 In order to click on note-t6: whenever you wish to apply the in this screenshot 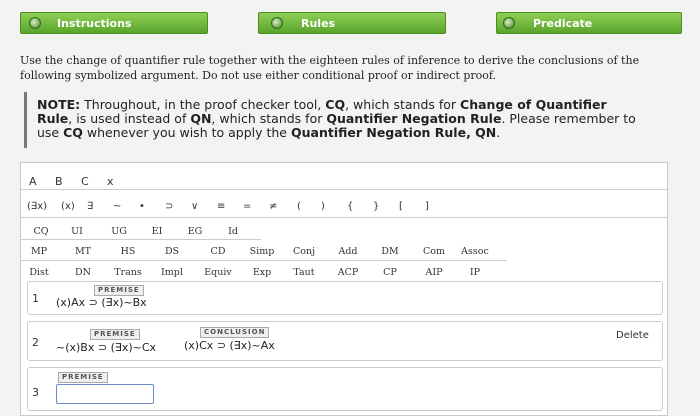, I will do `click(186, 132)`.